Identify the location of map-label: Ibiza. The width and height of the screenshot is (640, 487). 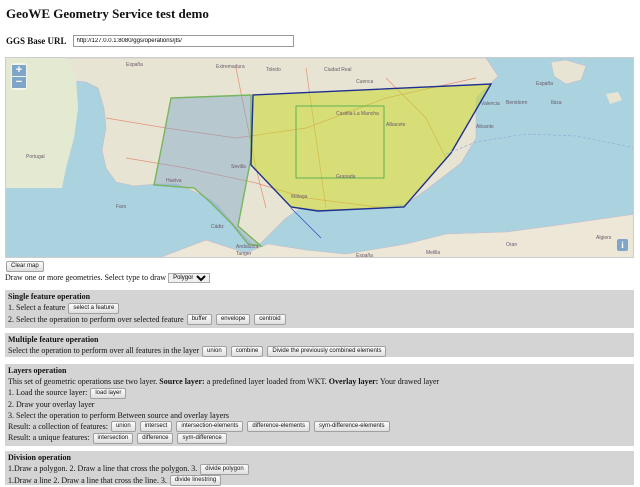
(556, 103).